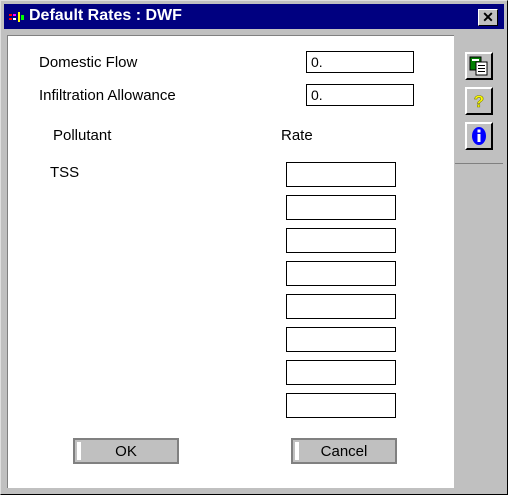 This screenshot has height=495, width=508. Describe the element at coordinates (126, 451) in the screenshot. I see `ok-button: OK` at that location.